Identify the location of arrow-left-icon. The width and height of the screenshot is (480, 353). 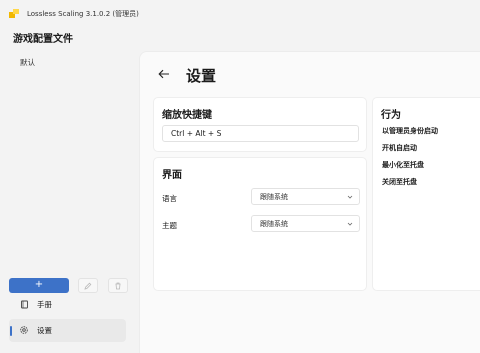
(163, 74).